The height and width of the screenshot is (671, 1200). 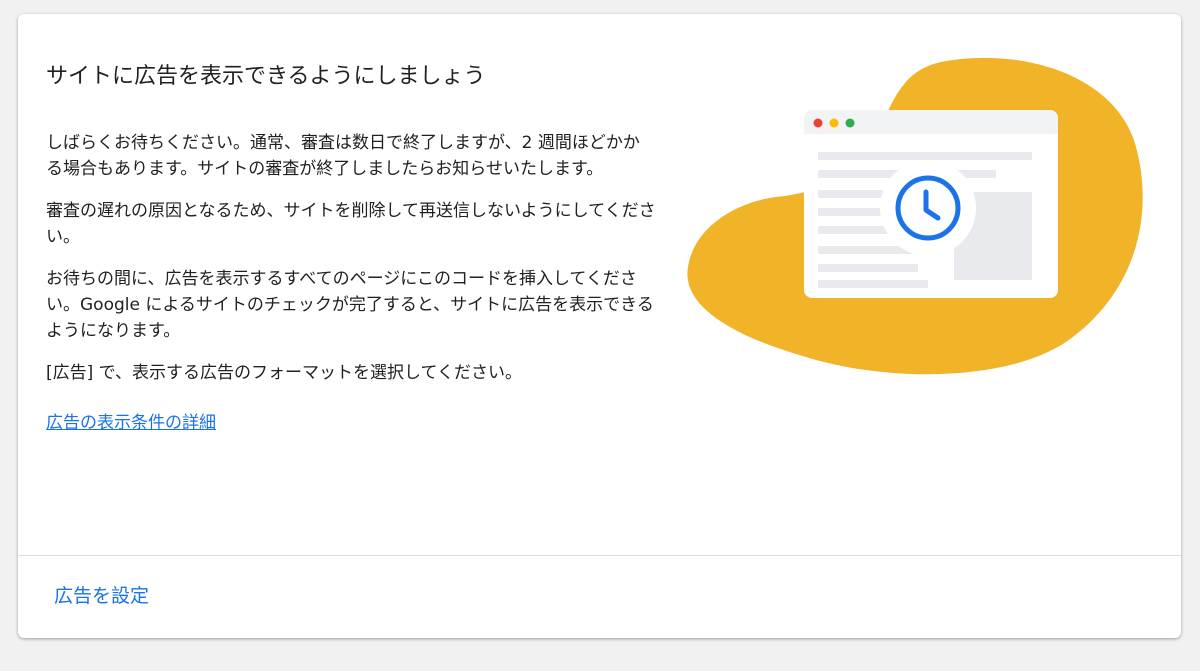 What do you see at coordinates (928, 208) in the screenshot?
I see `clock-icon` at bounding box center [928, 208].